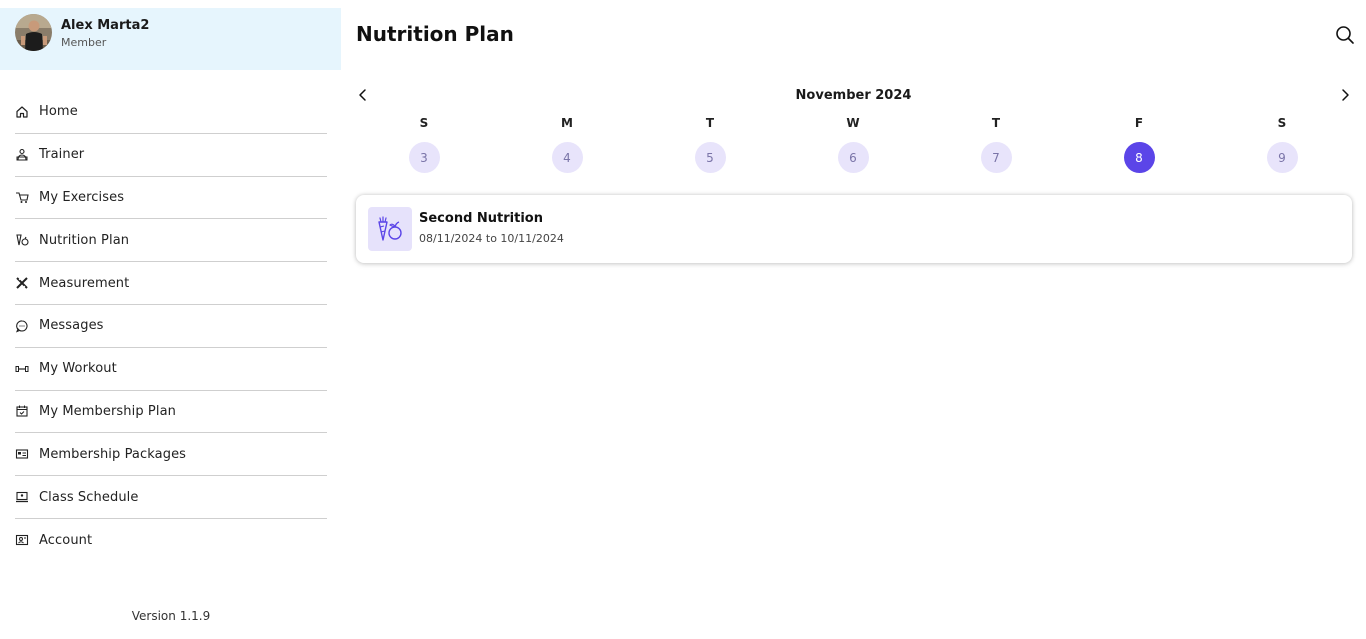 This screenshot has width=1366, height=639. What do you see at coordinates (22, 240) in the screenshot?
I see `nutrition-icon` at bounding box center [22, 240].